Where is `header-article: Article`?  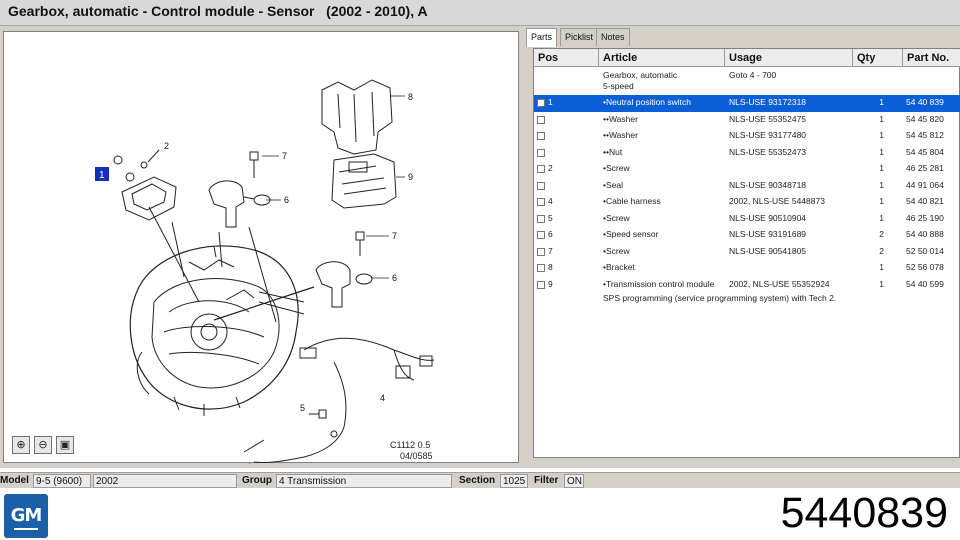 header-article: Article is located at coordinates (662, 58).